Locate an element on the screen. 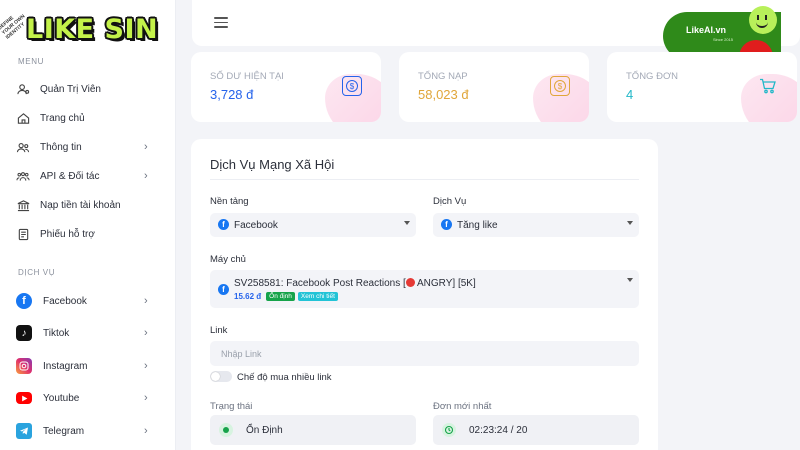 The width and height of the screenshot is (800, 450). stat-title: TỔNG ĐƠN is located at coordinates (652, 76).